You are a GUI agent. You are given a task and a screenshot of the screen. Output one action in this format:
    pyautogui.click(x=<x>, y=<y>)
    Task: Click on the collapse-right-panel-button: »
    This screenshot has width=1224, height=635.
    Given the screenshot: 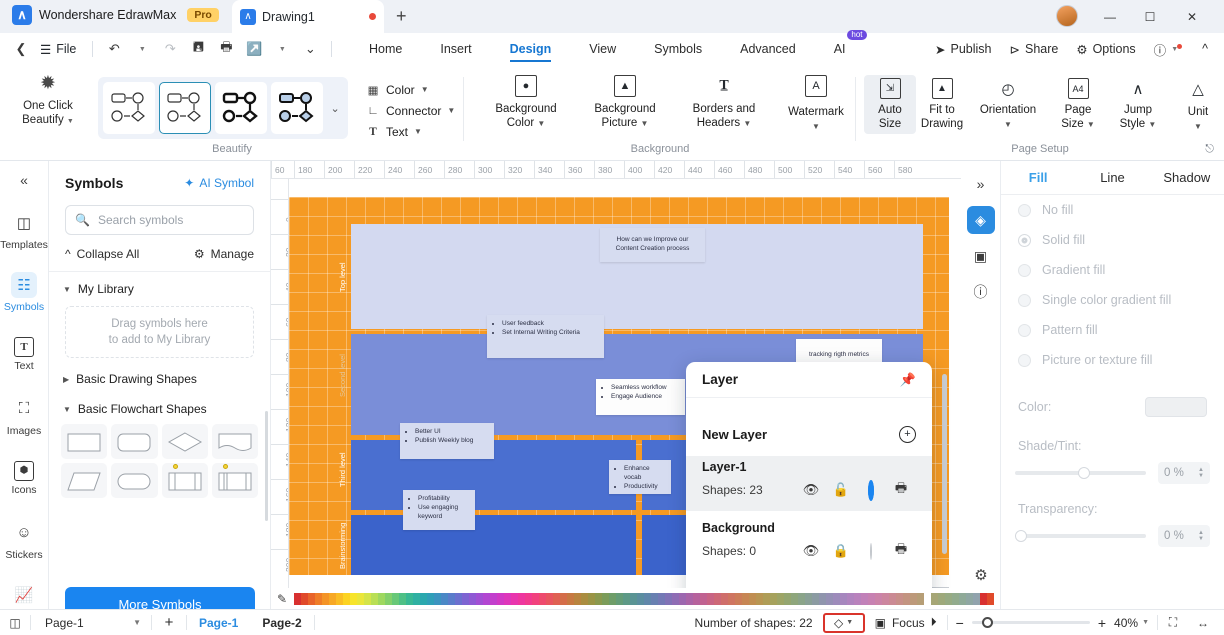 What is the action you would take?
    pyautogui.click(x=981, y=184)
    